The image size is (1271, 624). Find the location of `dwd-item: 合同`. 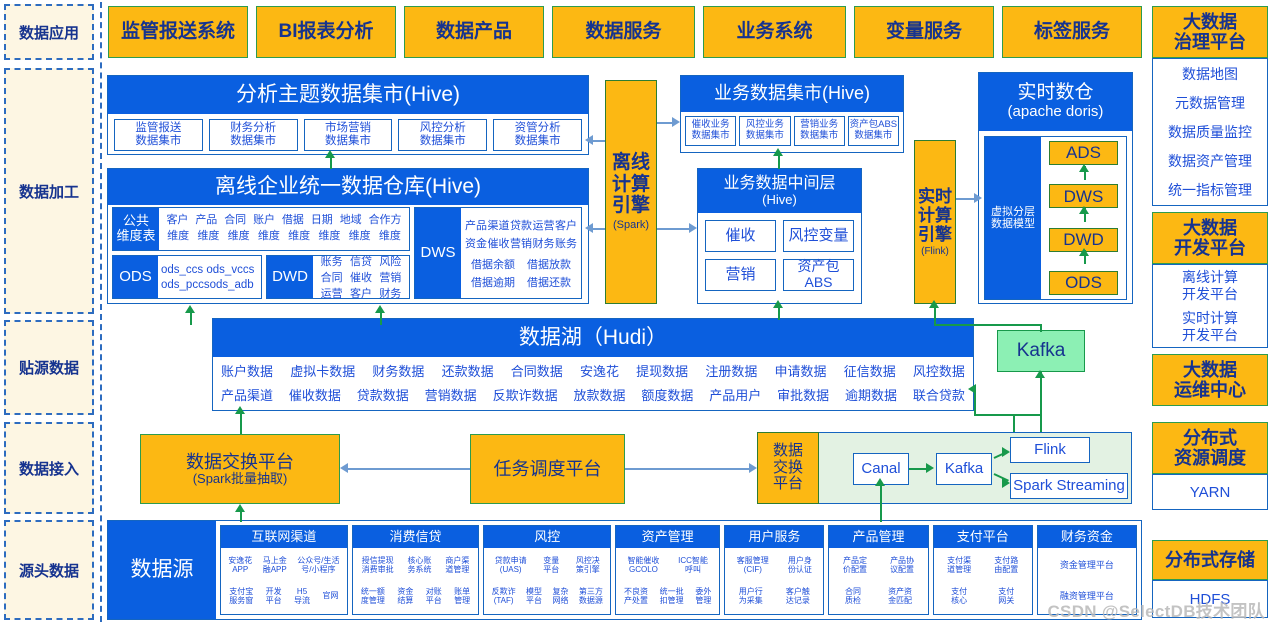

dwd-item: 合同 is located at coordinates (331, 278).